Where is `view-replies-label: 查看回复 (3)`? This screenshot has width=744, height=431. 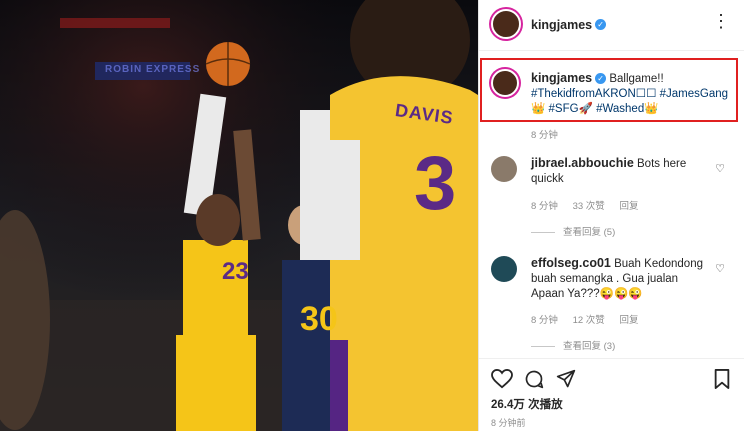
view-replies-label: 查看回复 (3) is located at coordinates (589, 346).